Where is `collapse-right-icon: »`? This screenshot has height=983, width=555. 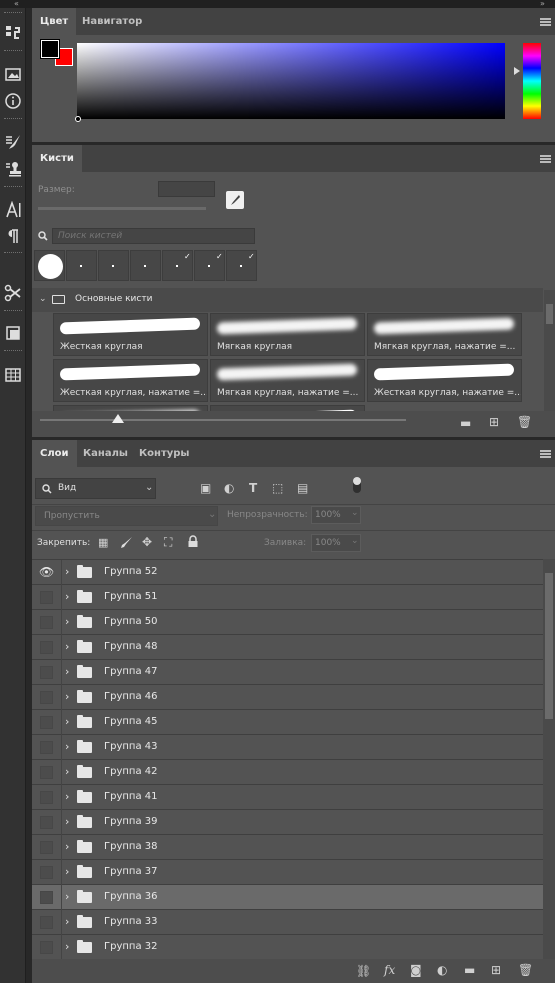
collapse-right-icon: » is located at coordinates (542, 4).